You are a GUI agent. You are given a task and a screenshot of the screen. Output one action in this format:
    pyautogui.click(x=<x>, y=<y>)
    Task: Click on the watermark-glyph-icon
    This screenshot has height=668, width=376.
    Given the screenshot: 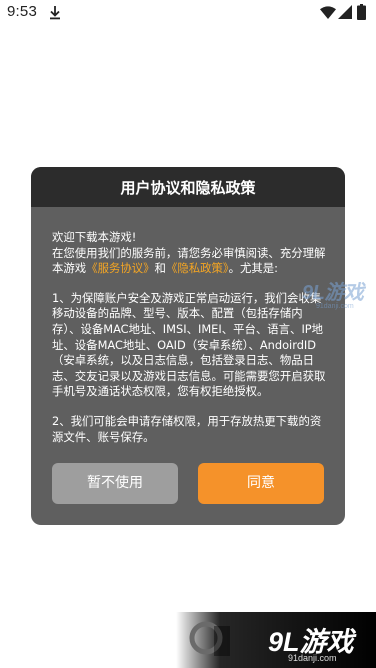 What is the action you would take?
    pyautogui.click(x=209, y=638)
    